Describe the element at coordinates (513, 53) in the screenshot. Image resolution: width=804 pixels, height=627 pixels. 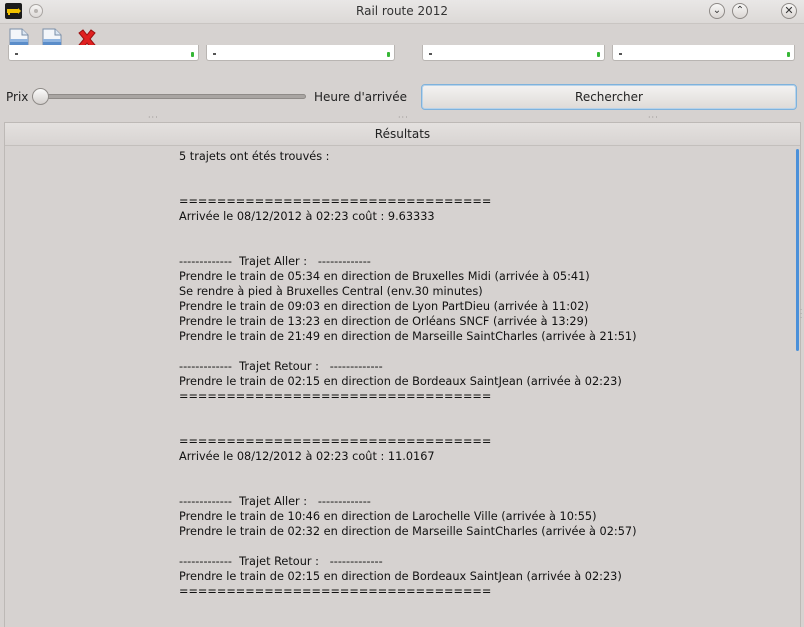
I see `departure-date-field` at that location.